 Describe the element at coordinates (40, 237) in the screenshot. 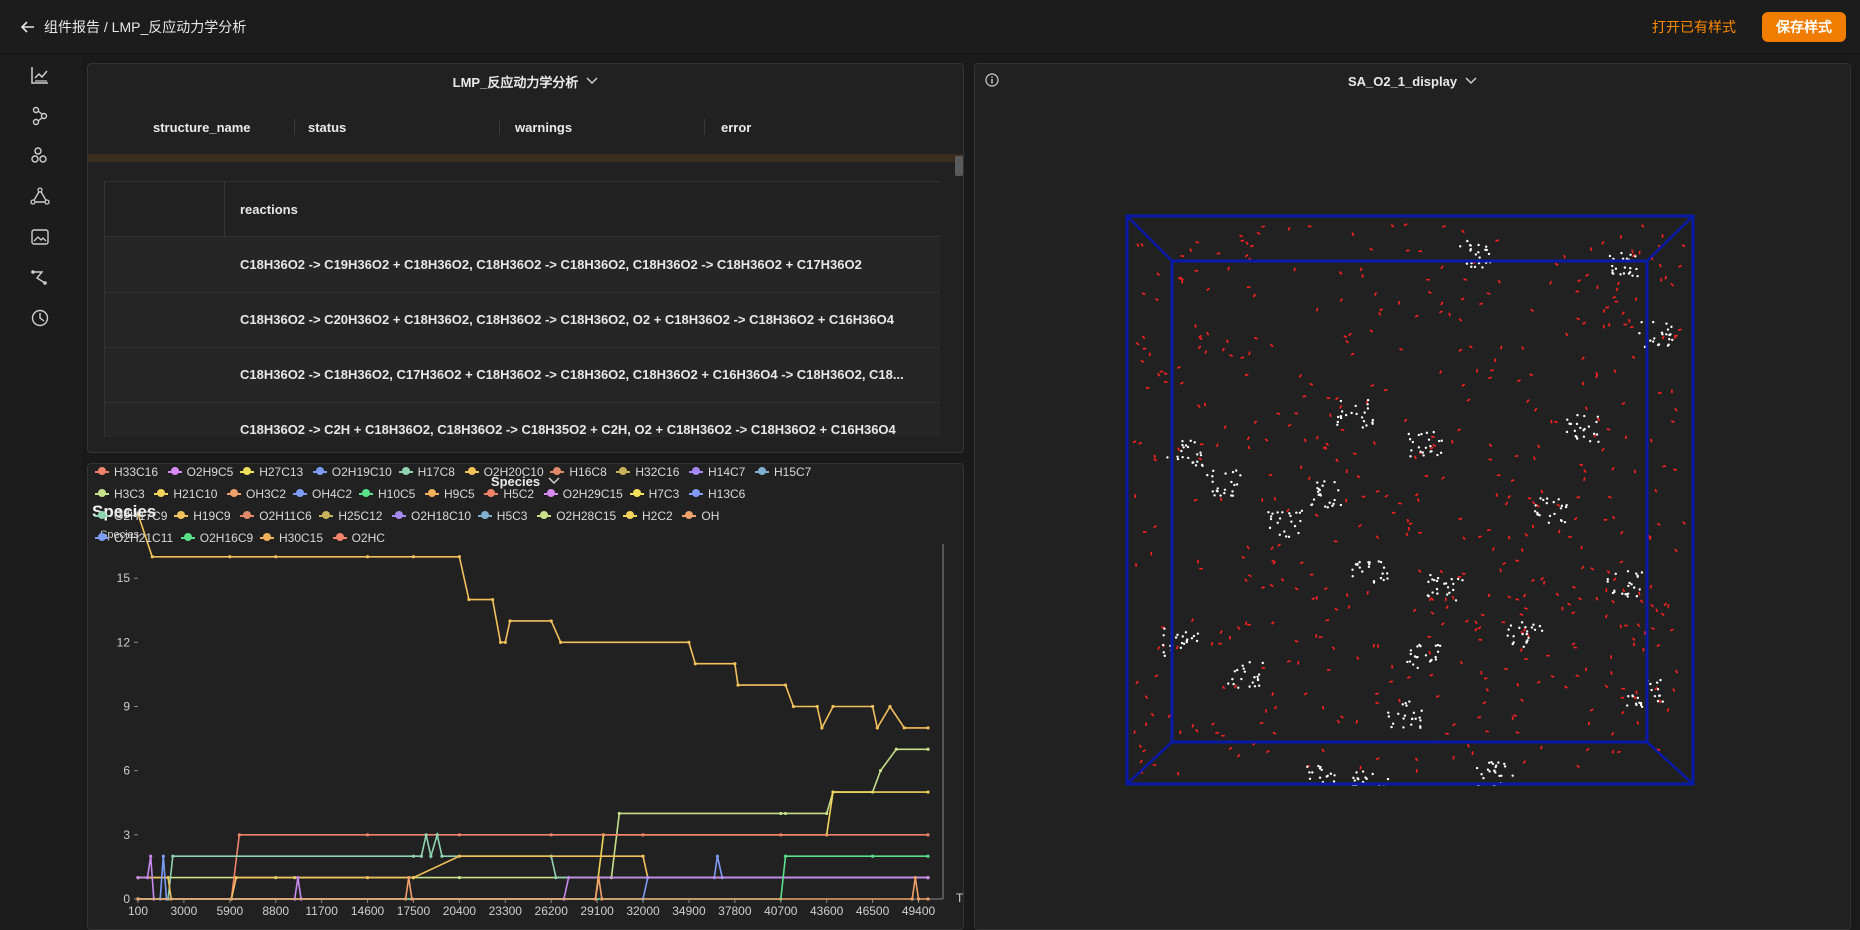

I see `image-icon` at that location.